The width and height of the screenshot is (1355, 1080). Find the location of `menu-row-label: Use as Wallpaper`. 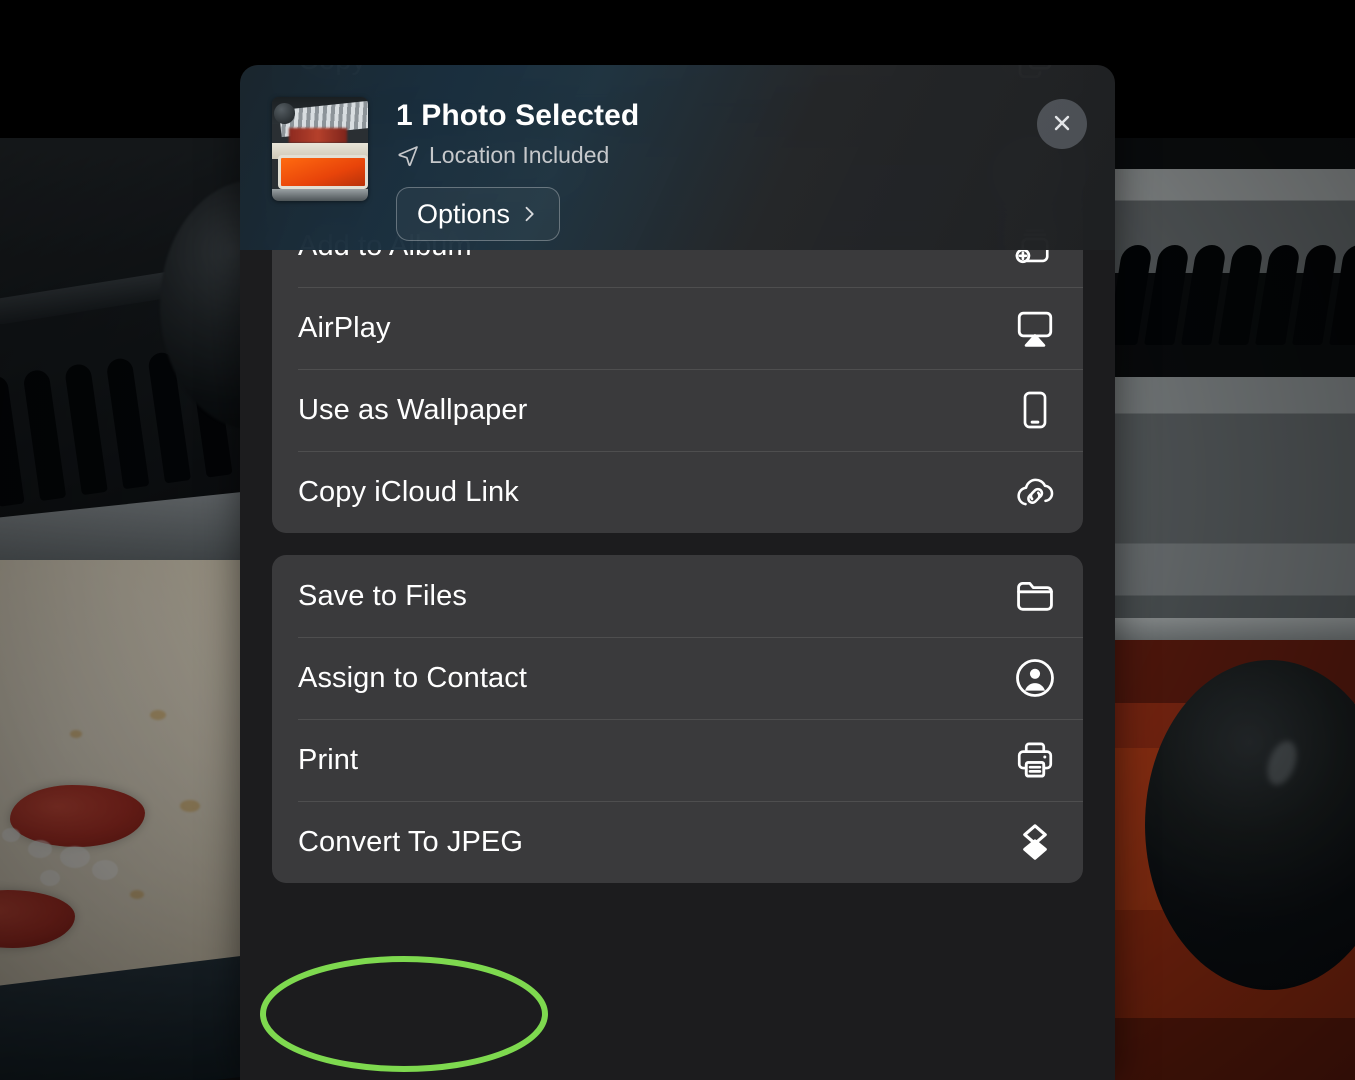

menu-row-label: Use as Wallpaper is located at coordinates (413, 409).